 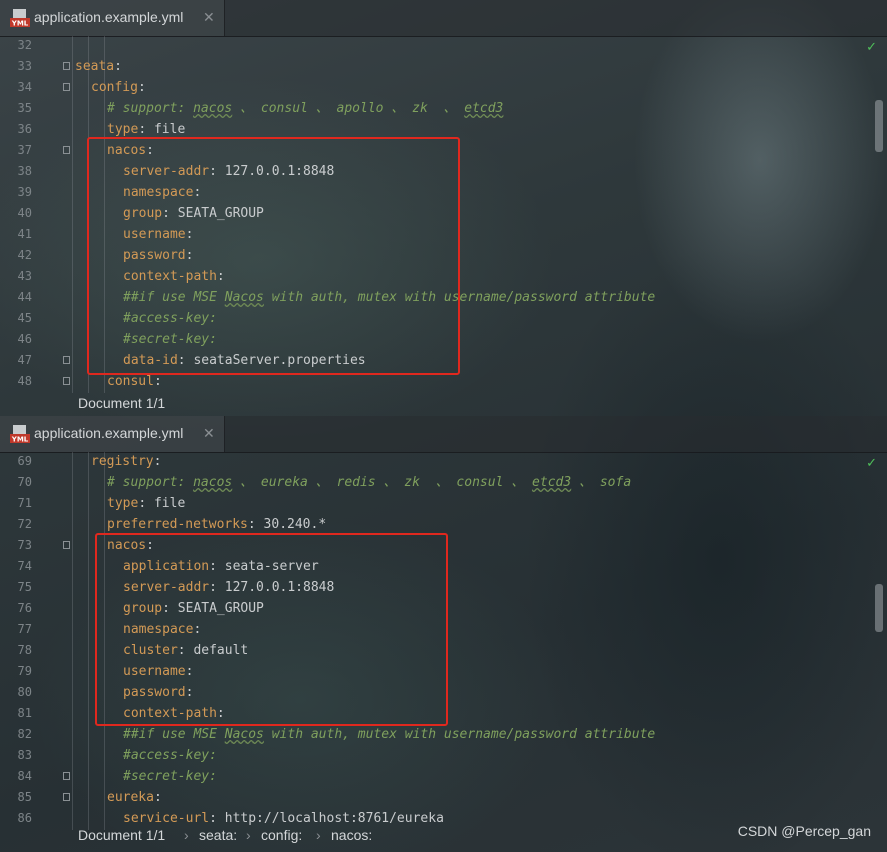 I want to click on status-bar: Document 1/1, so click(x=443, y=402).